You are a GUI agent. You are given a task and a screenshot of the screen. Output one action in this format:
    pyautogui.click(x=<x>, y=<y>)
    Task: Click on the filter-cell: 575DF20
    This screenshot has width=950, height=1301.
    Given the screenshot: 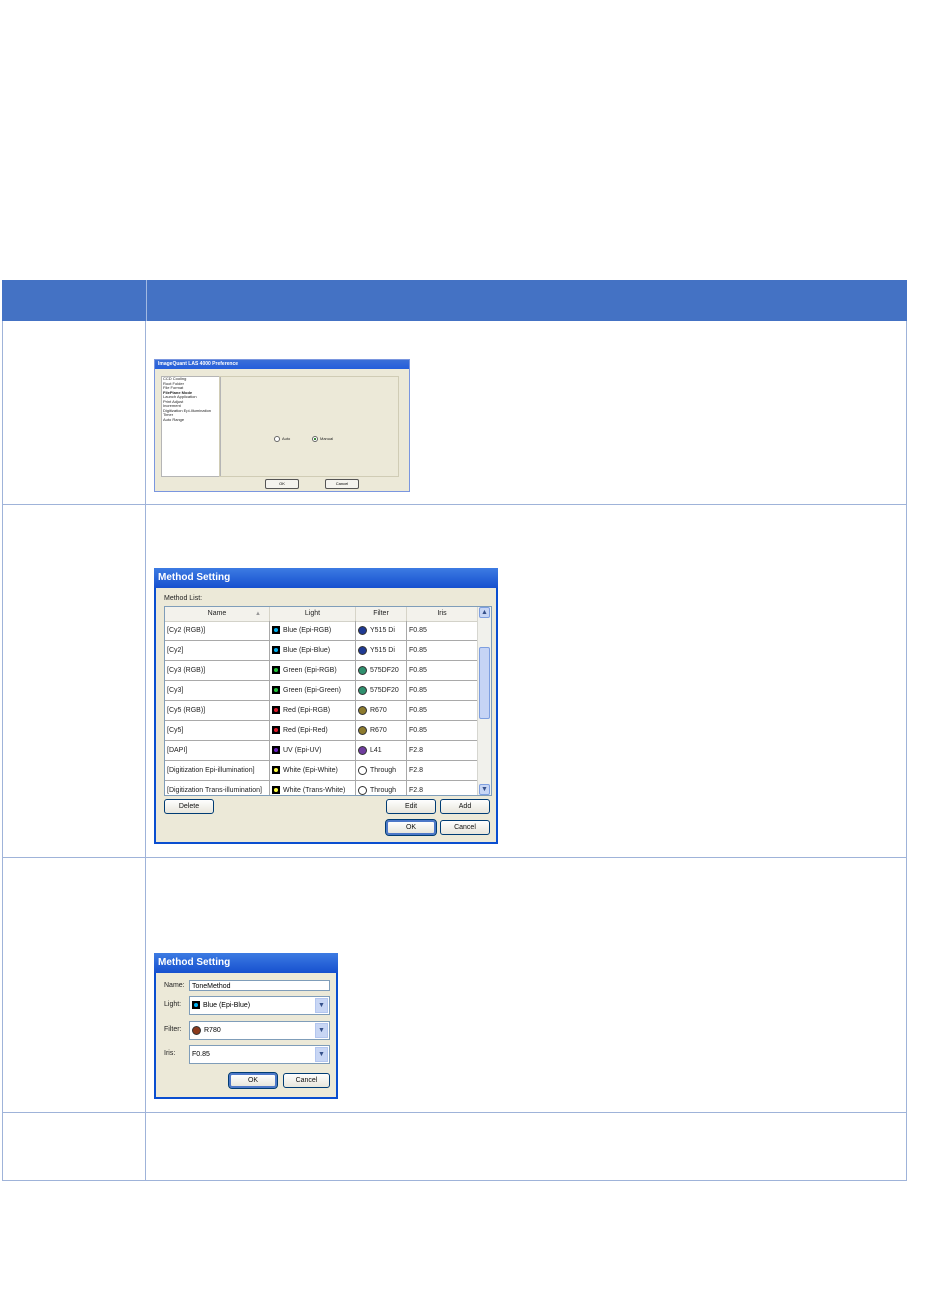 What is the action you would take?
    pyautogui.click(x=381, y=690)
    